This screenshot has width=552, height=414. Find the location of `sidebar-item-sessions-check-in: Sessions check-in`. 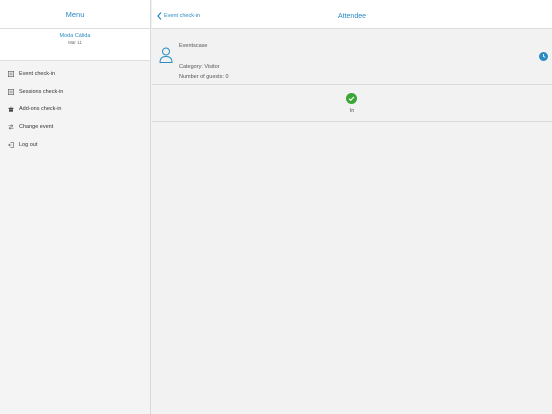

sidebar-item-sessions-check-in: Sessions check-in is located at coordinates (75, 92).